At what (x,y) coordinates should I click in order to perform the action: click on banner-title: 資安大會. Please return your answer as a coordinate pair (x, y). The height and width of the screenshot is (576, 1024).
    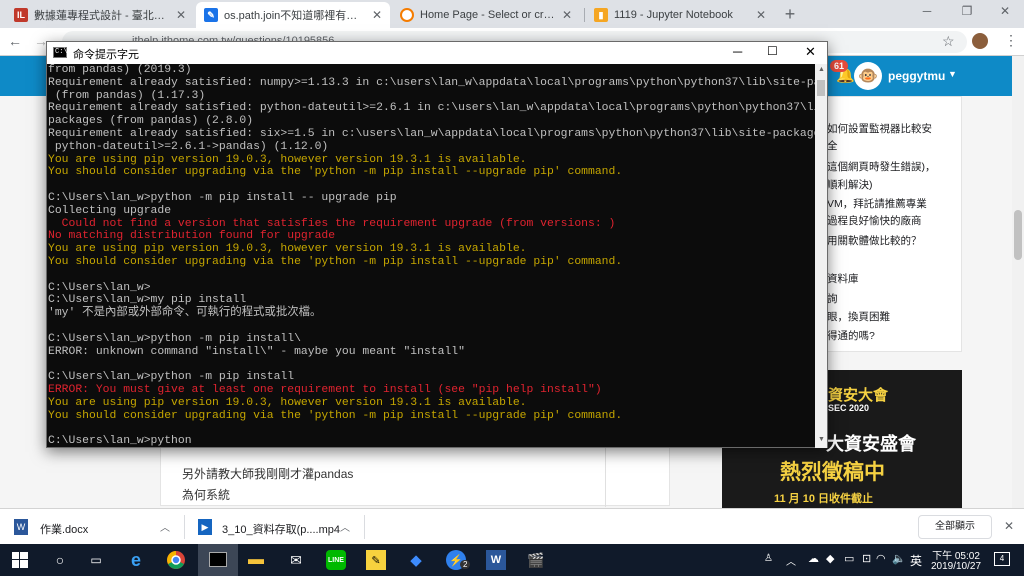
    Looking at the image, I should click on (858, 395).